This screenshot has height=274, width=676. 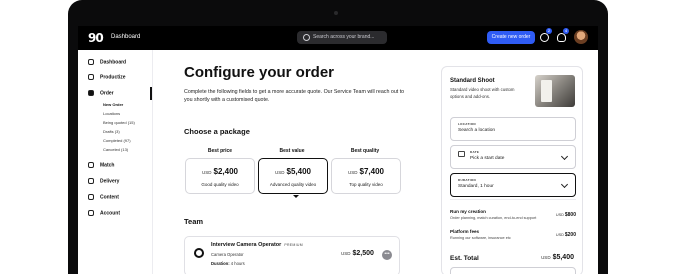 What do you see at coordinates (581, 37) in the screenshot?
I see `avatar` at bounding box center [581, 37].